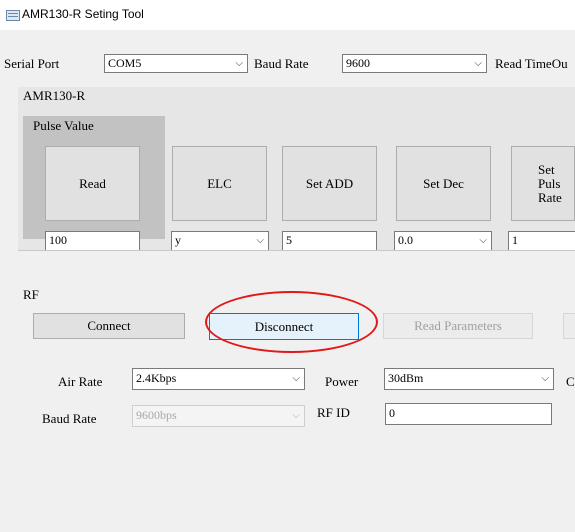  I want to click on set-add-button-label: Set ADD, so click(329, 183).